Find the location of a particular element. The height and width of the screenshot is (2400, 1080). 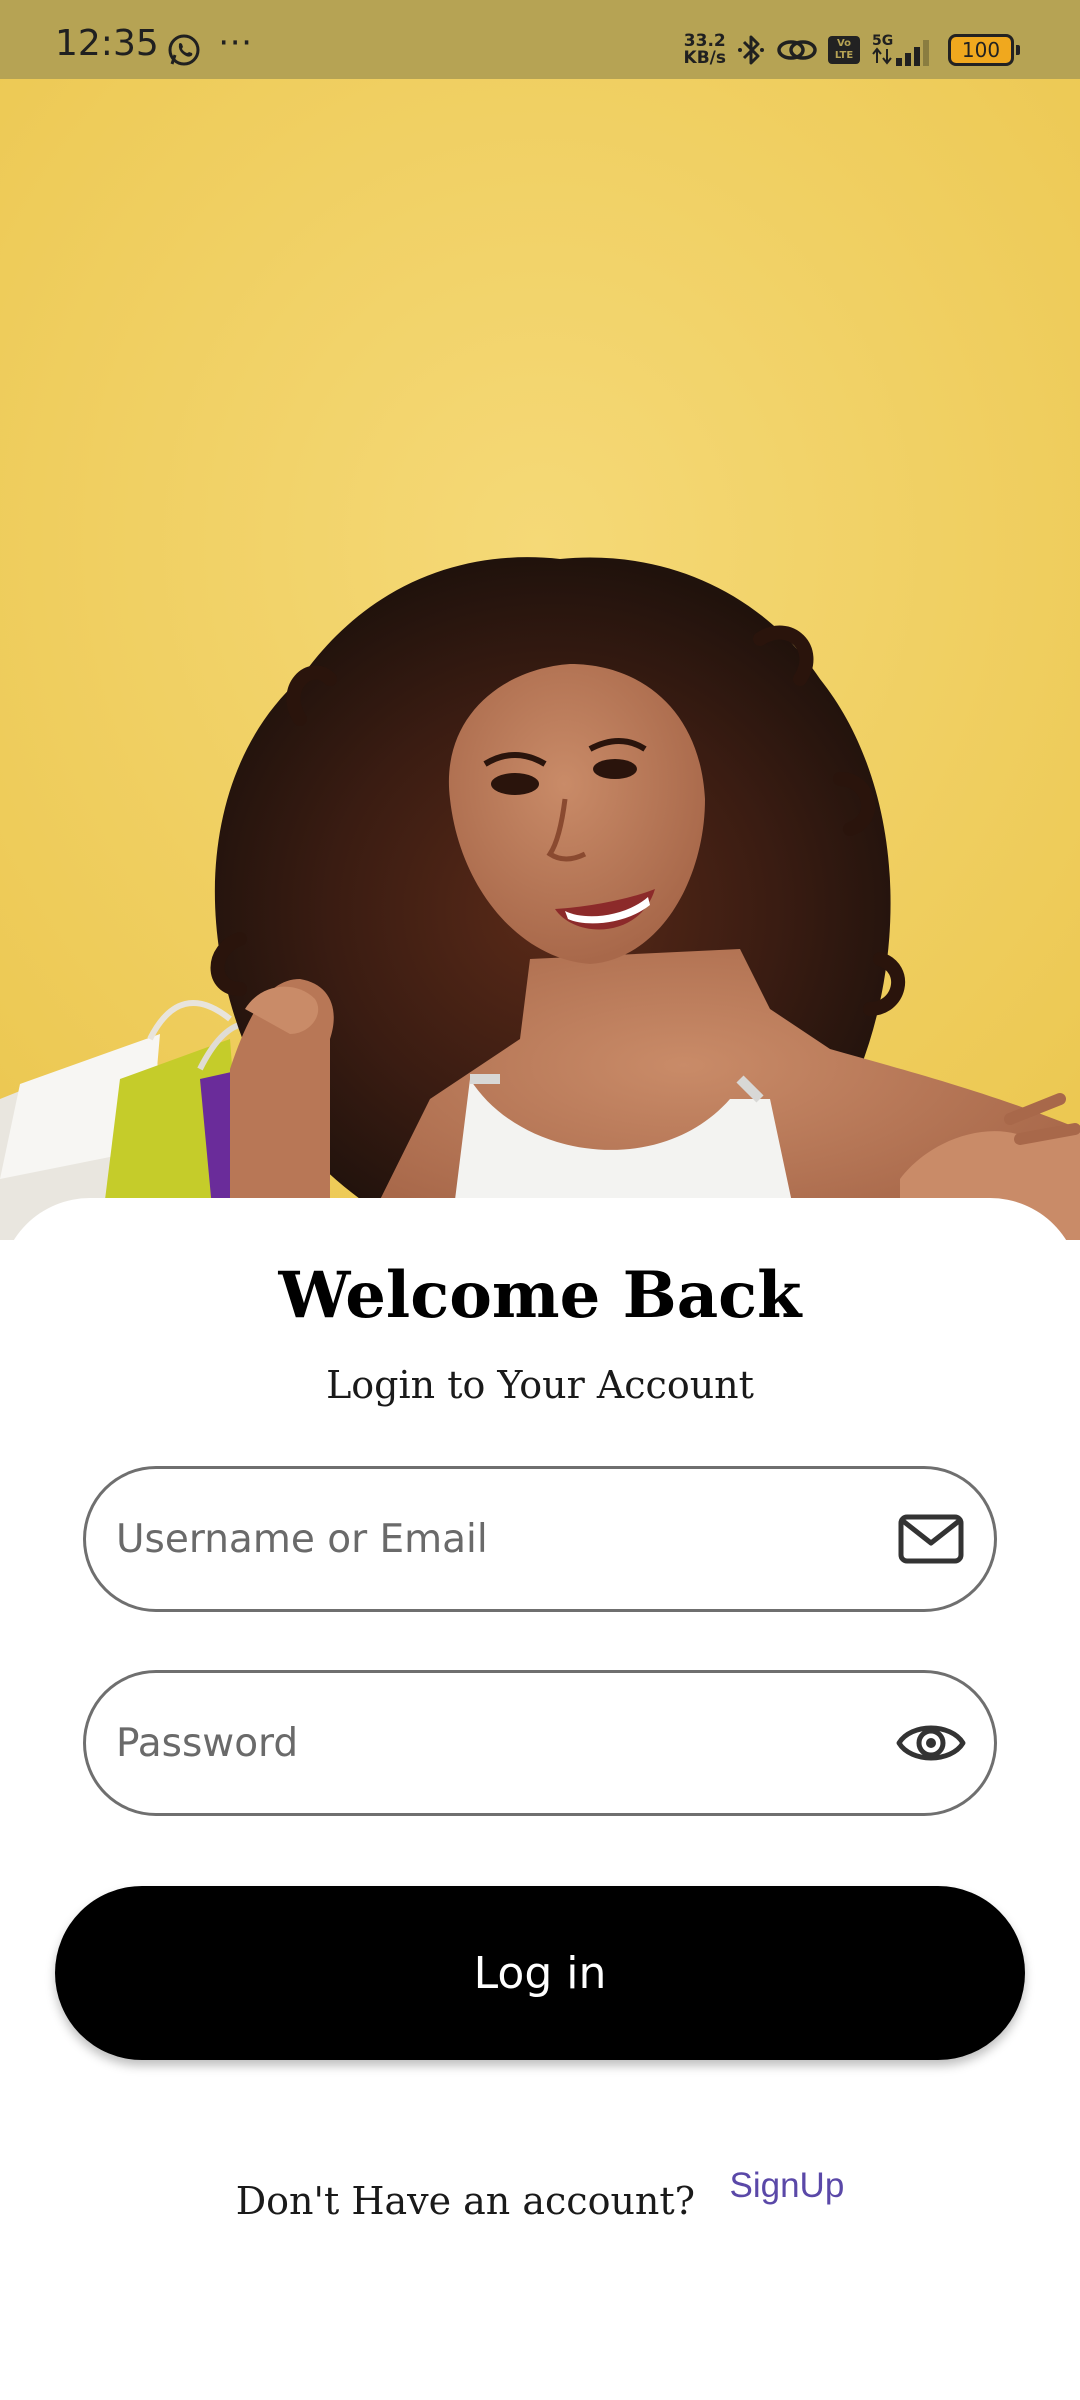

username-input is located at coordinates (496, 1539).